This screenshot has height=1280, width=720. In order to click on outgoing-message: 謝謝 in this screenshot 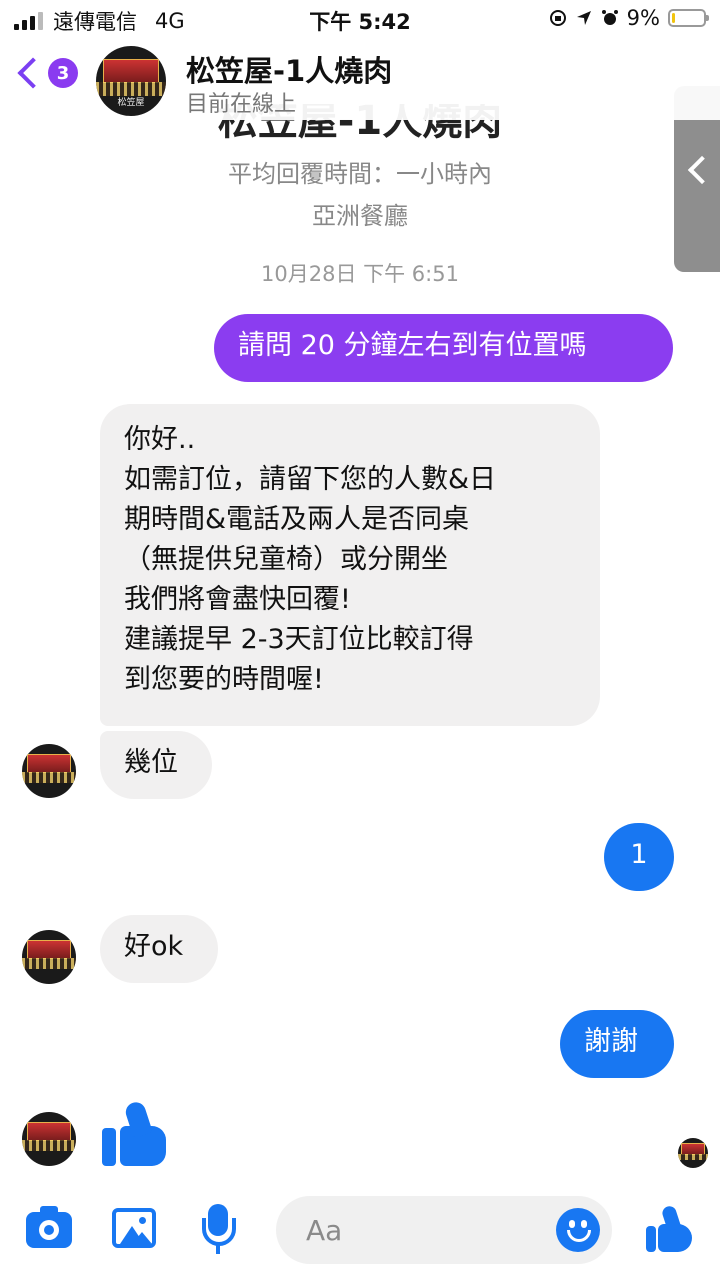, I will do `click(617, 1044)`.